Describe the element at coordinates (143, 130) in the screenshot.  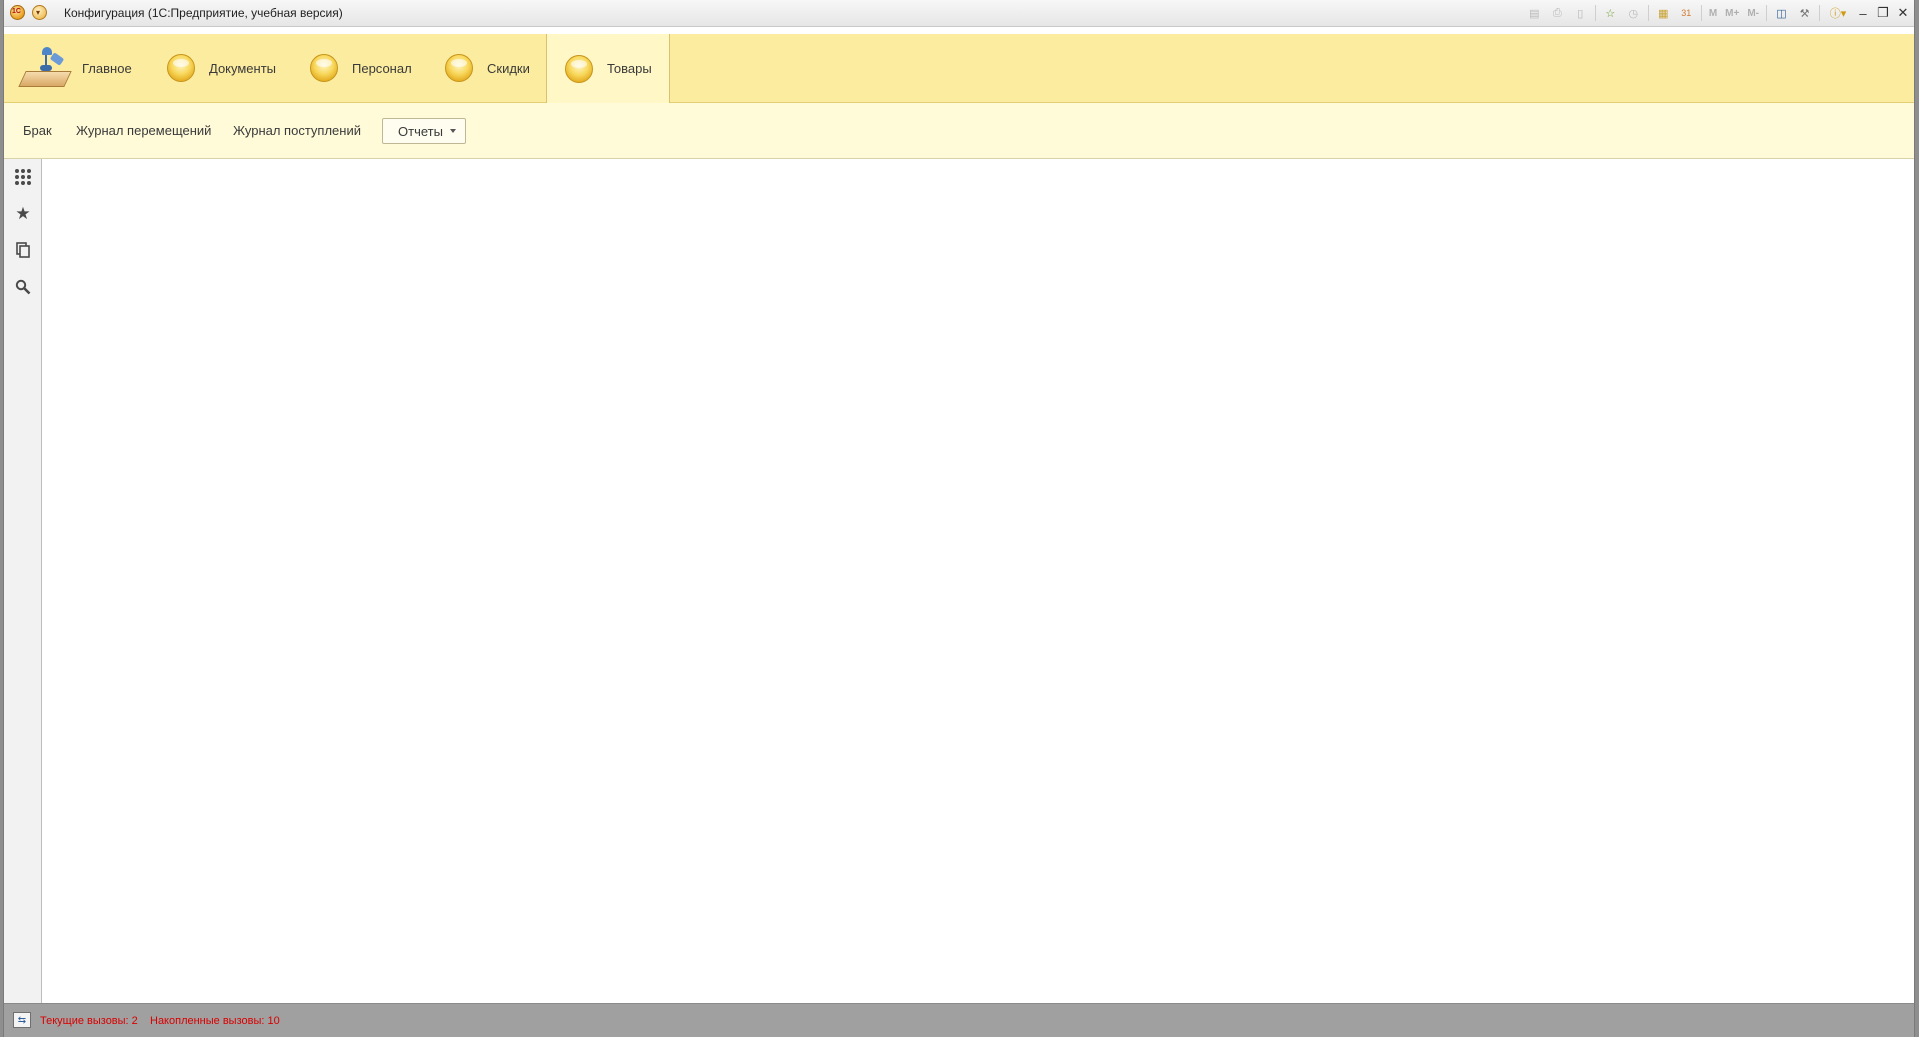
I see `command-transfers-journal: Журнал перемещений` at that location.